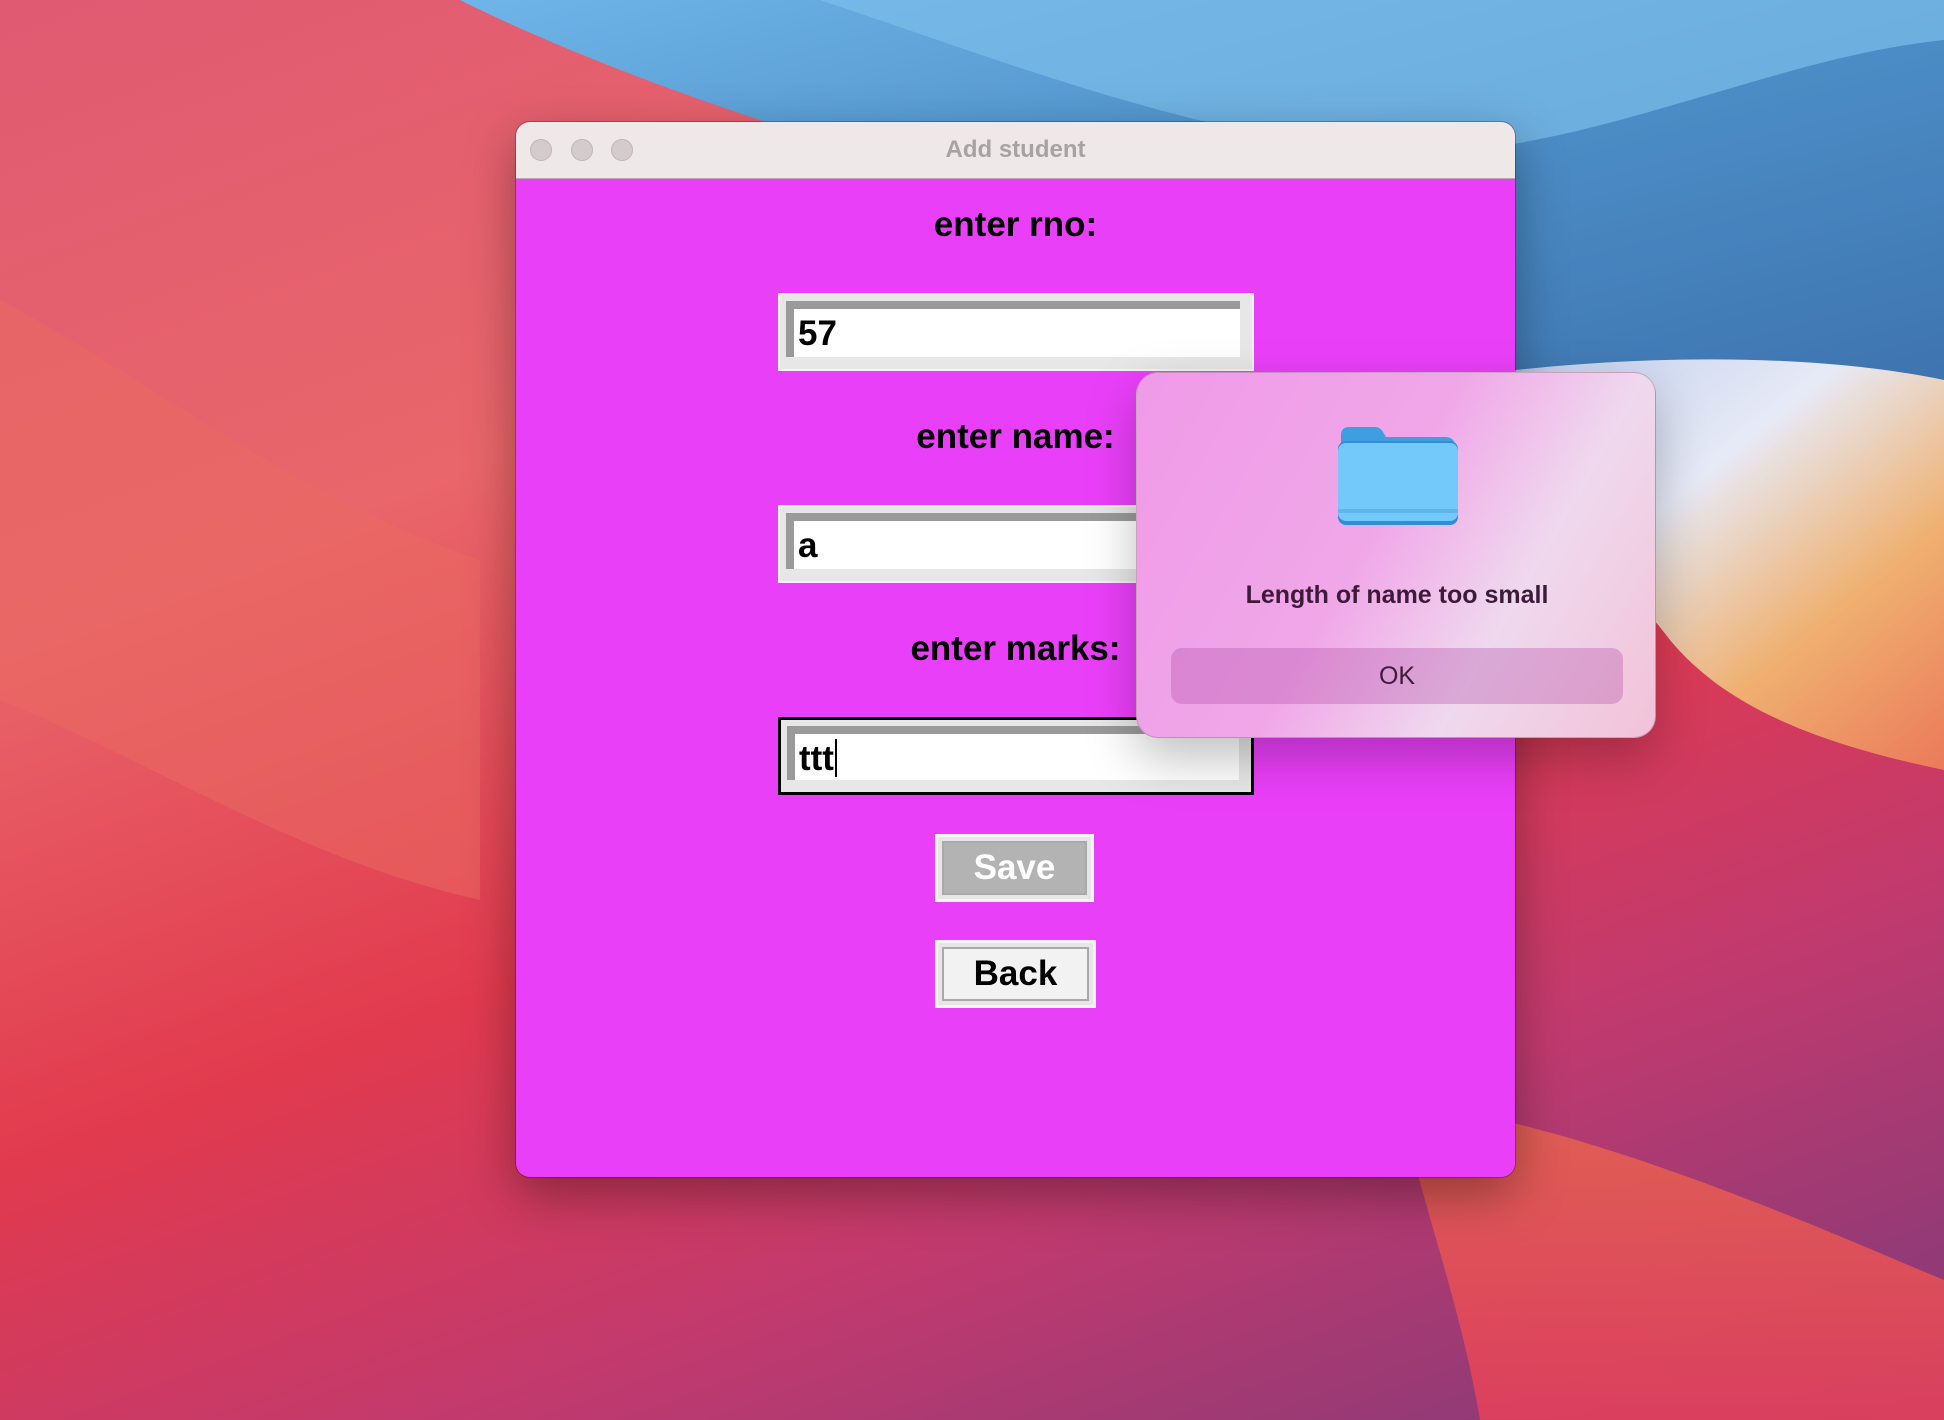  Describe the element at coordinates (808, 545) in the screenshot. I see `name-value: a` at that location.